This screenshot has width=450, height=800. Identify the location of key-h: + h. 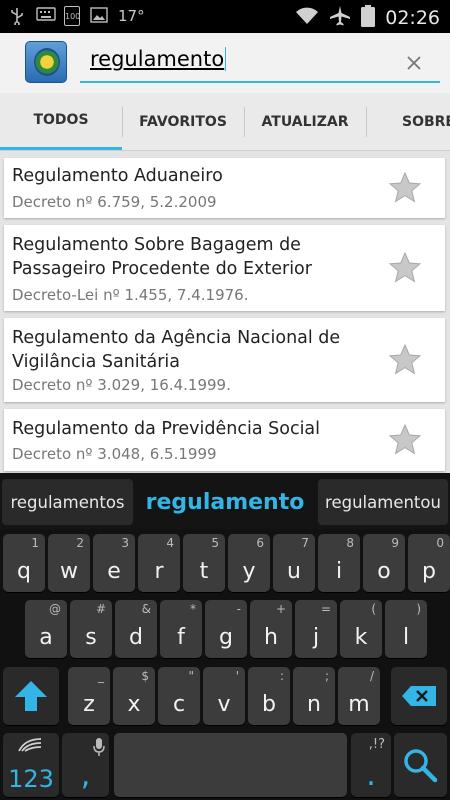
(271, 629).